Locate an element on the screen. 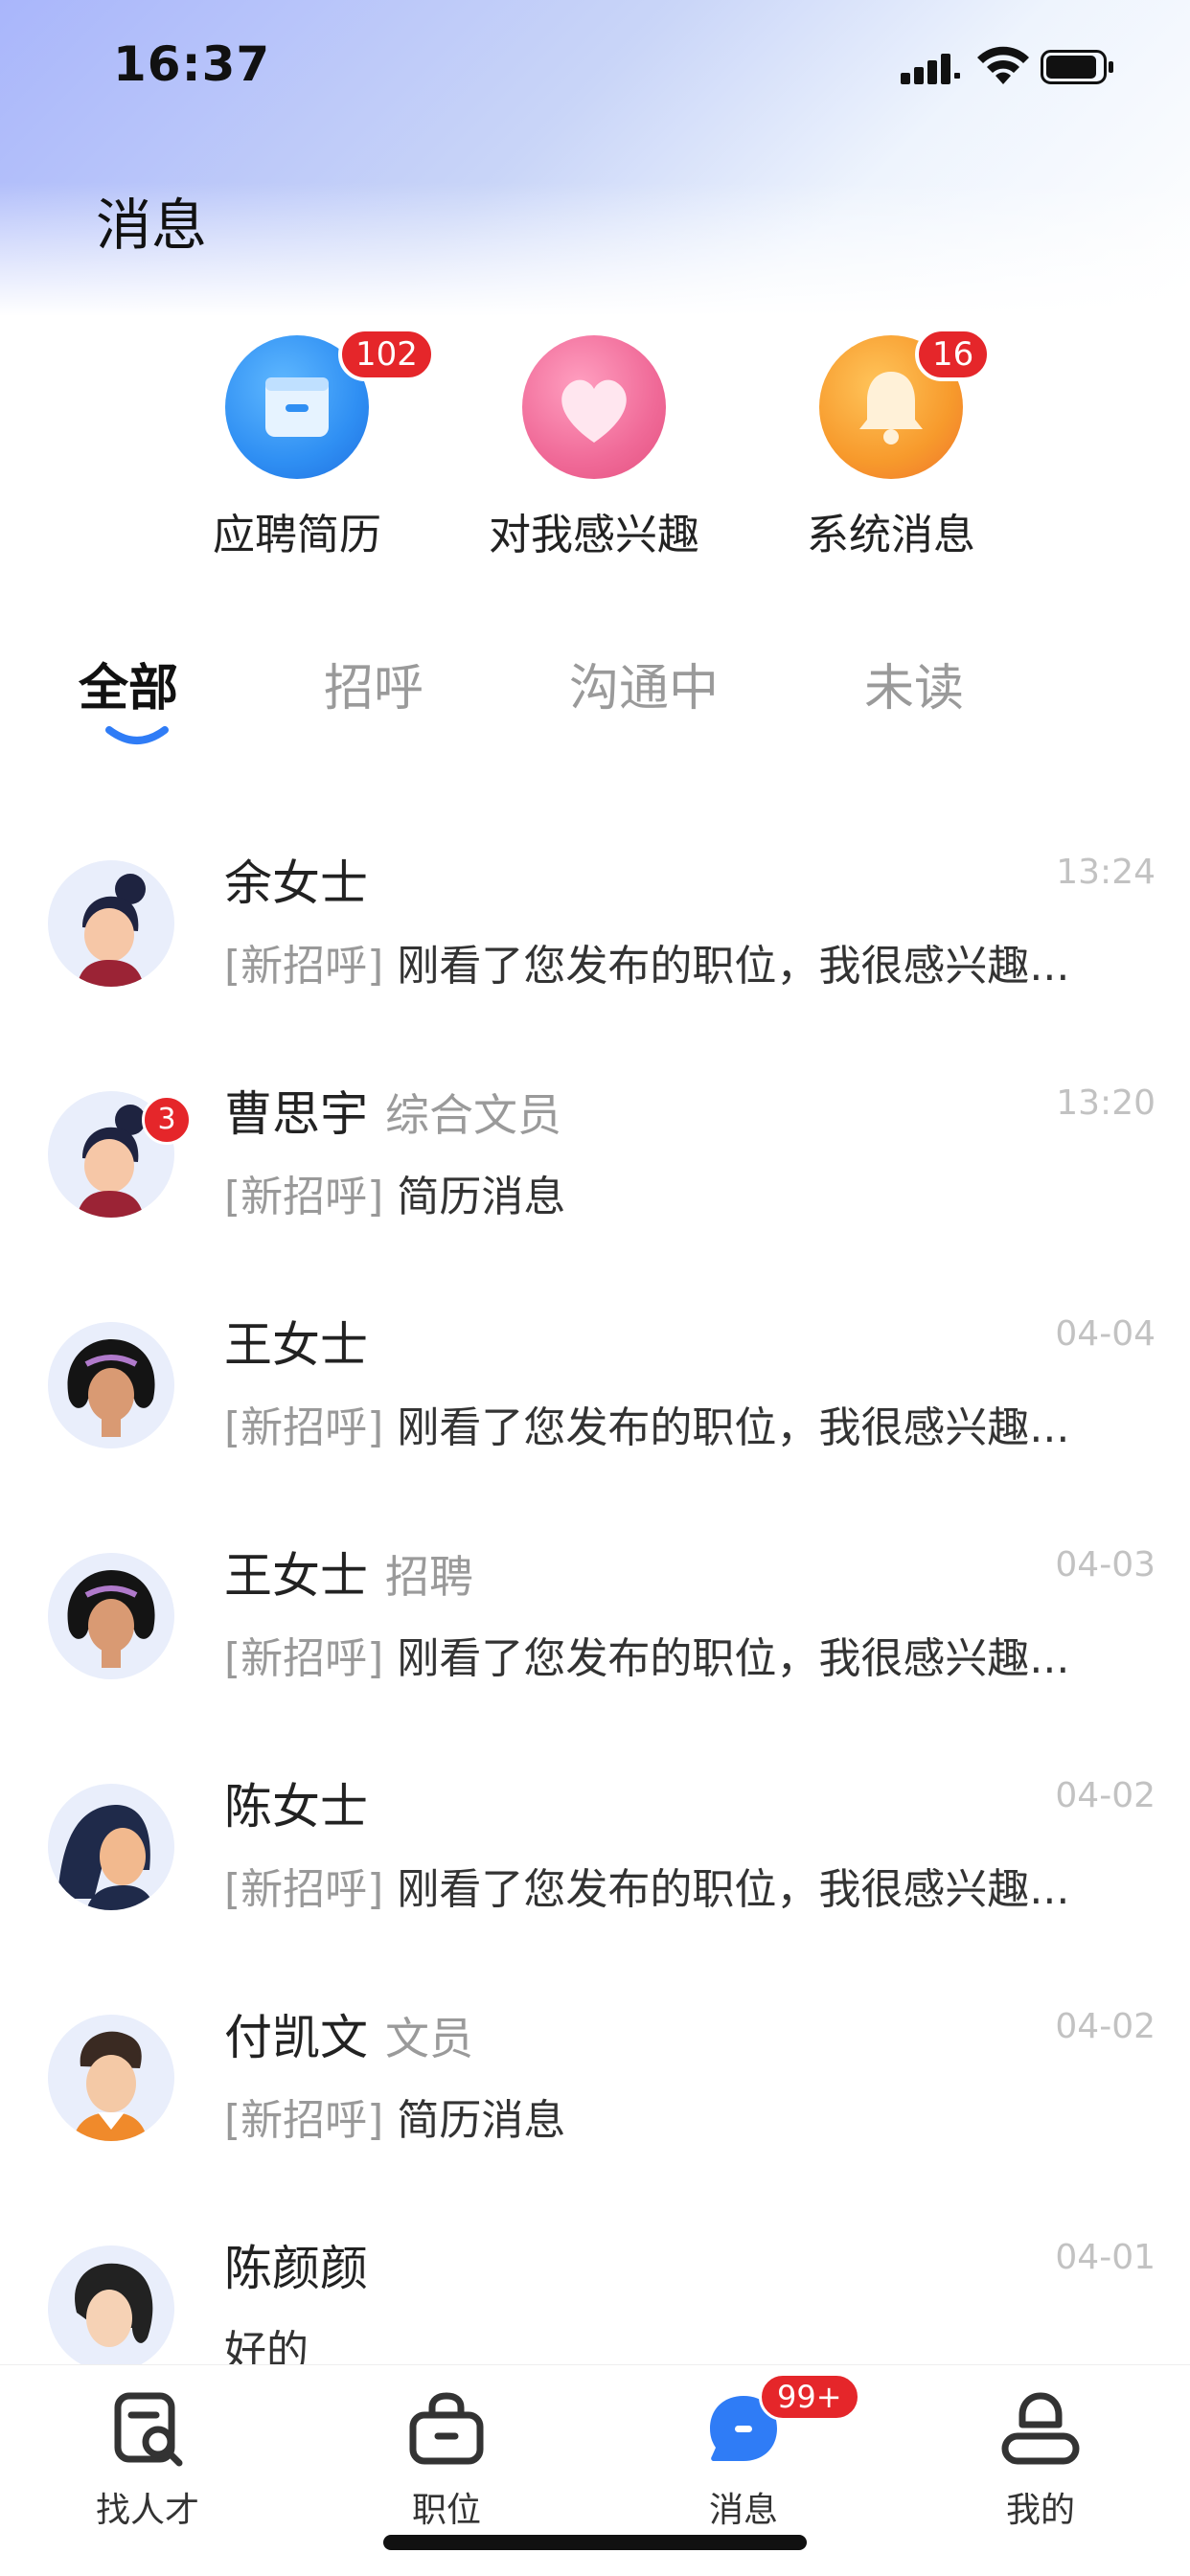  tab-unread: 未读 is located at coordinates (914, 683).